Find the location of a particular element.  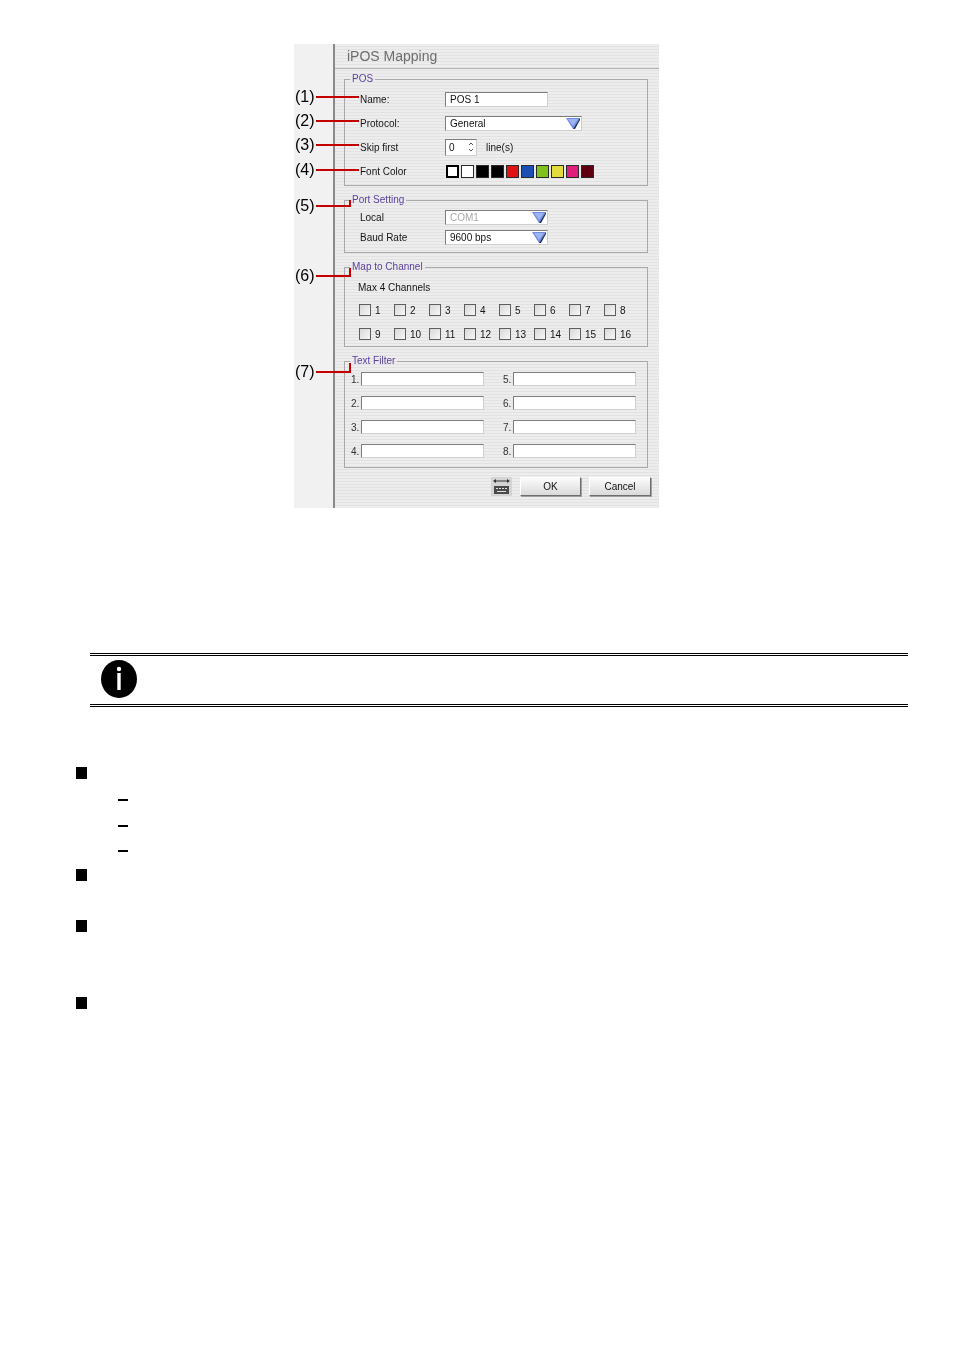

name-field: POS 1 is located at coordinates (496, 99).